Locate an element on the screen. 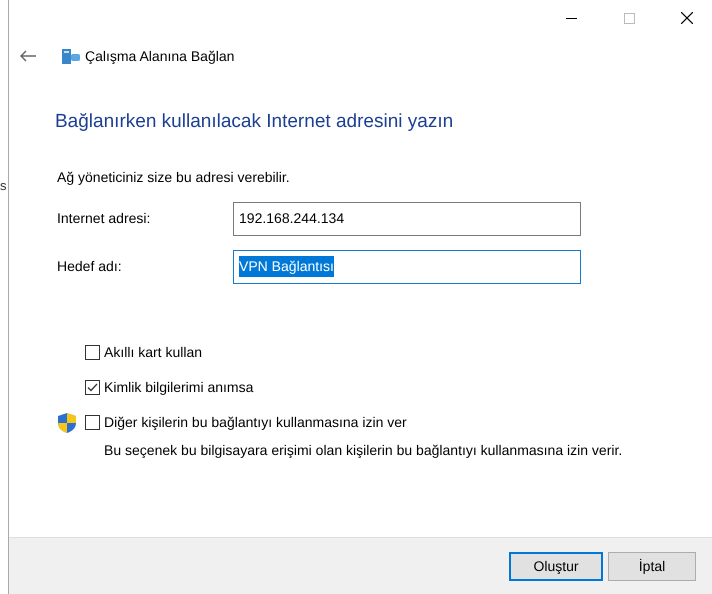 Image resolution: width=712 pixels, height=594 pixels. field-label: Hedef adı: is located at coordinates (90, 266).